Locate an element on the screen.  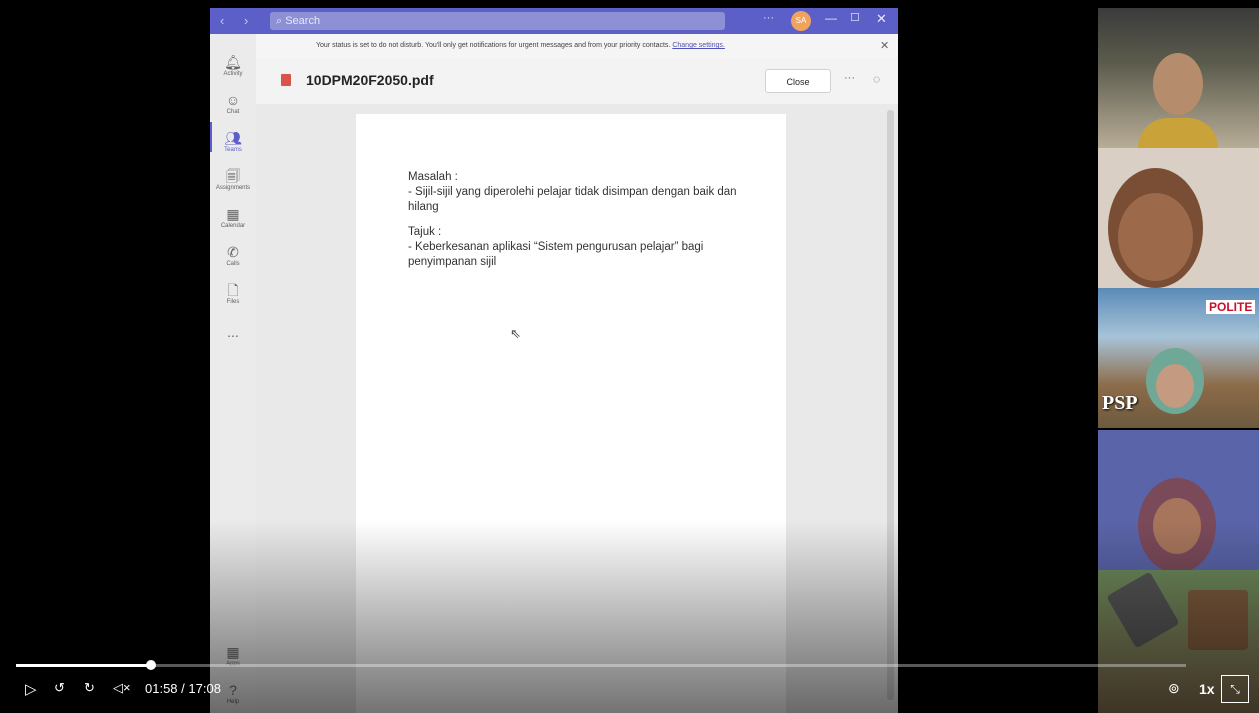
pdf-icon is located at coordinates (286, 80).